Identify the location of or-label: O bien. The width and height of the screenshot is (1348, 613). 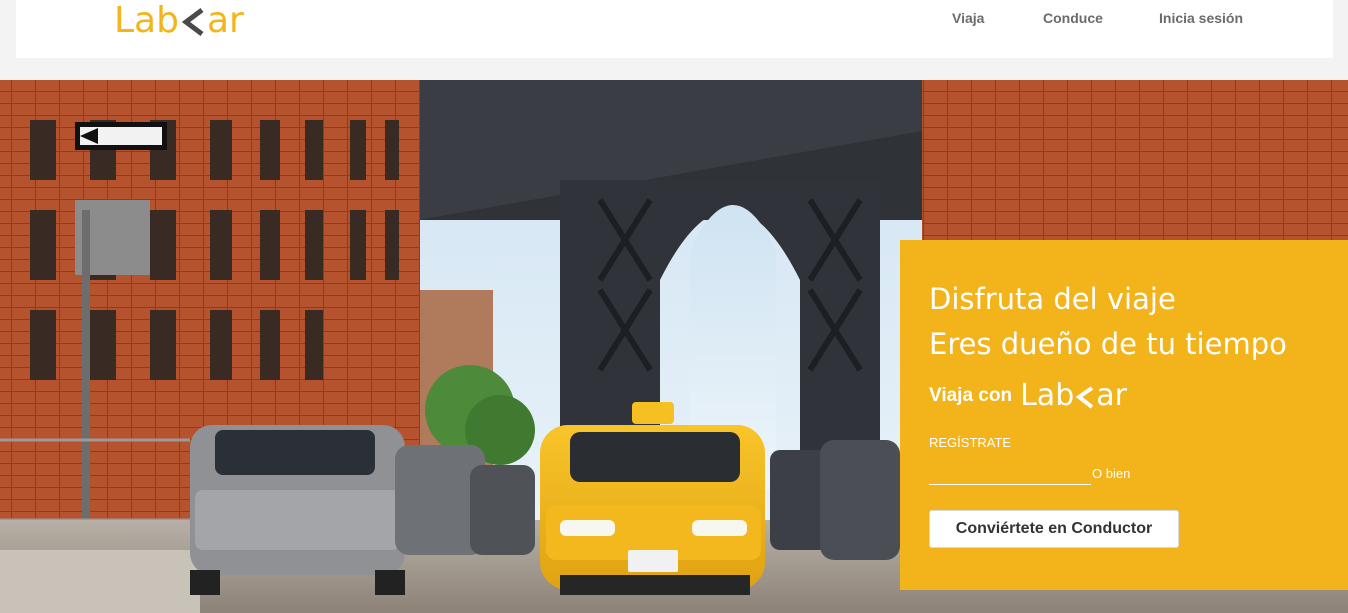
(1111, 473).